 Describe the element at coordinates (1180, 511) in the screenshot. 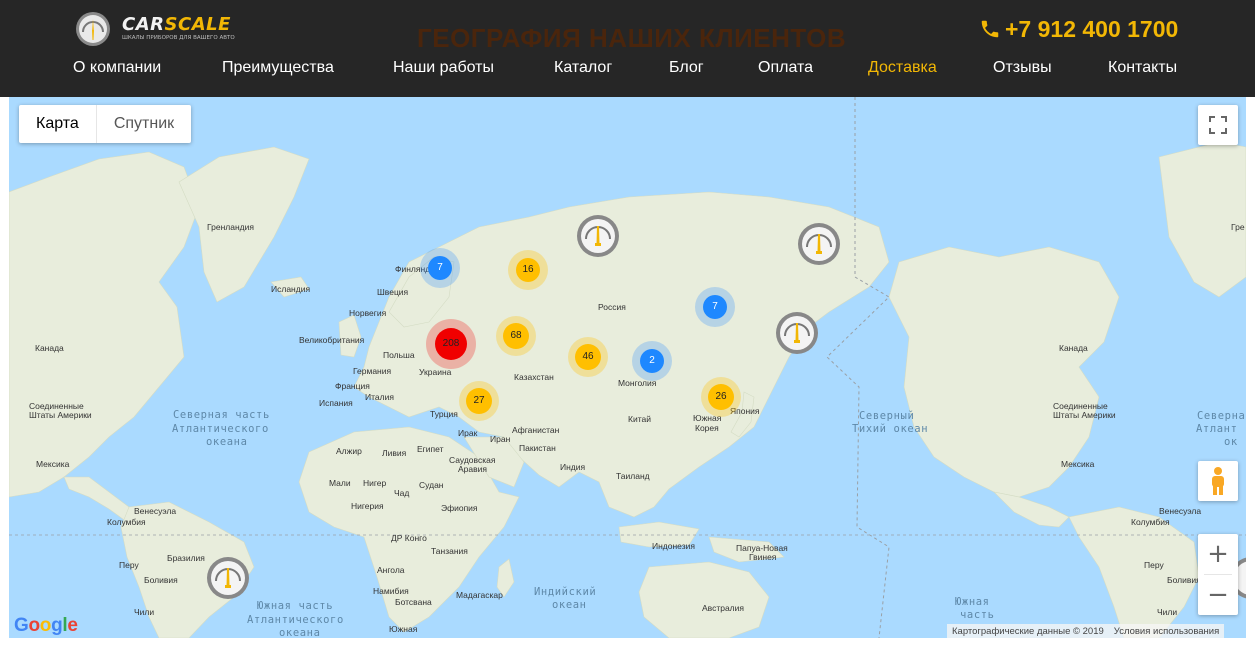

I see `label-venezuela-right: Венесуэла` at that location.